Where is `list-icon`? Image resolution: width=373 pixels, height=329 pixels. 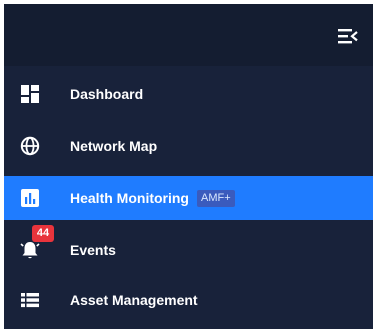
list-icon is located at coordinates (30, 300).